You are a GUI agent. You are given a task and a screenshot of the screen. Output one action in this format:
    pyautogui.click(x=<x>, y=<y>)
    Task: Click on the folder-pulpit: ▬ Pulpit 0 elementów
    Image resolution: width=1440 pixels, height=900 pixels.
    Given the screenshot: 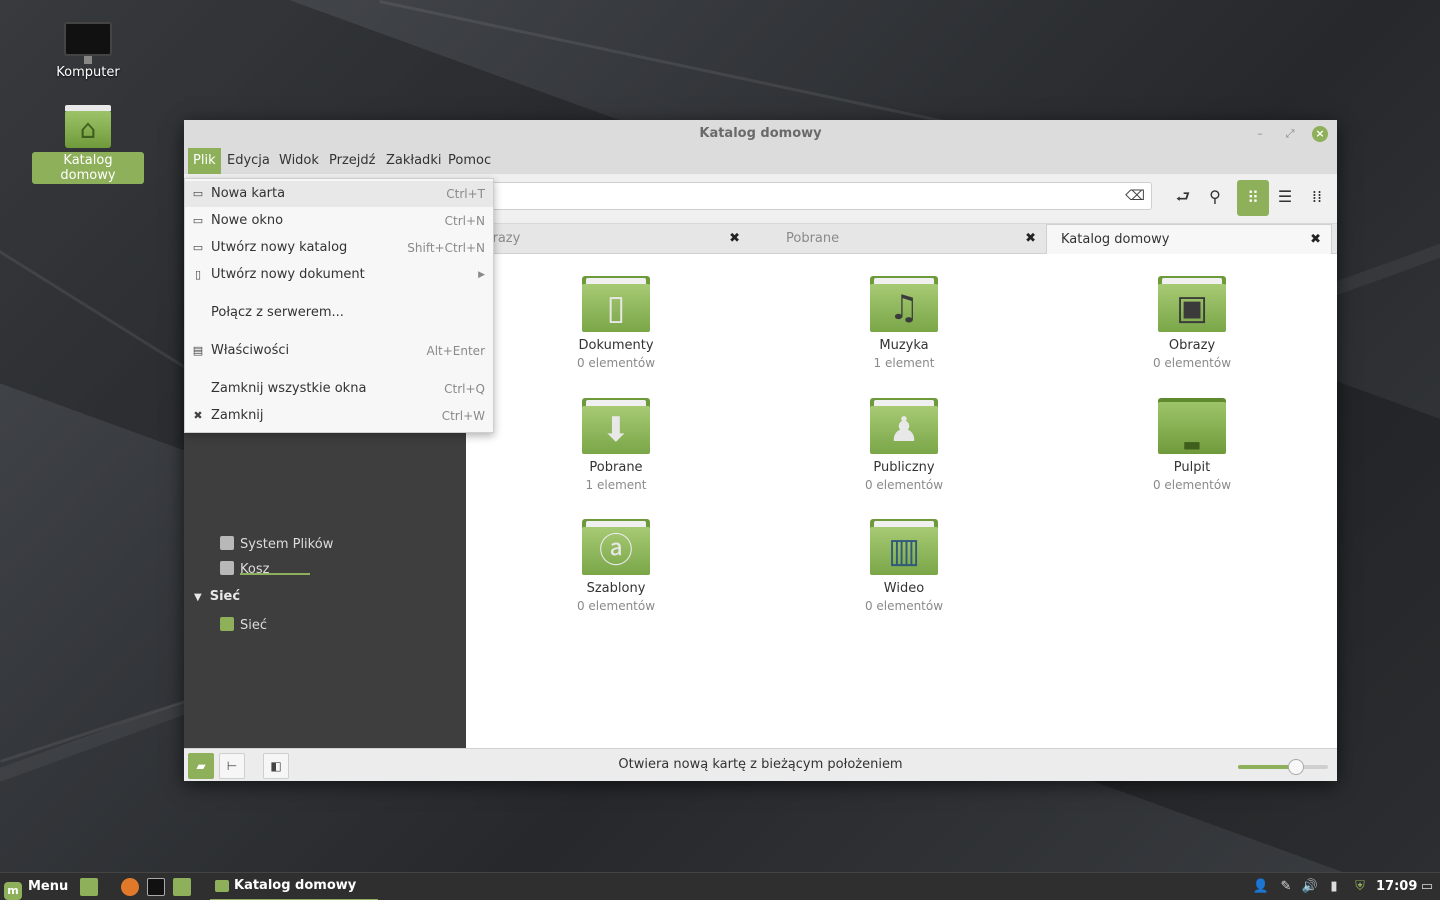 What is the action you would take?
    pyautogui.click(x=1192, y=445)
    